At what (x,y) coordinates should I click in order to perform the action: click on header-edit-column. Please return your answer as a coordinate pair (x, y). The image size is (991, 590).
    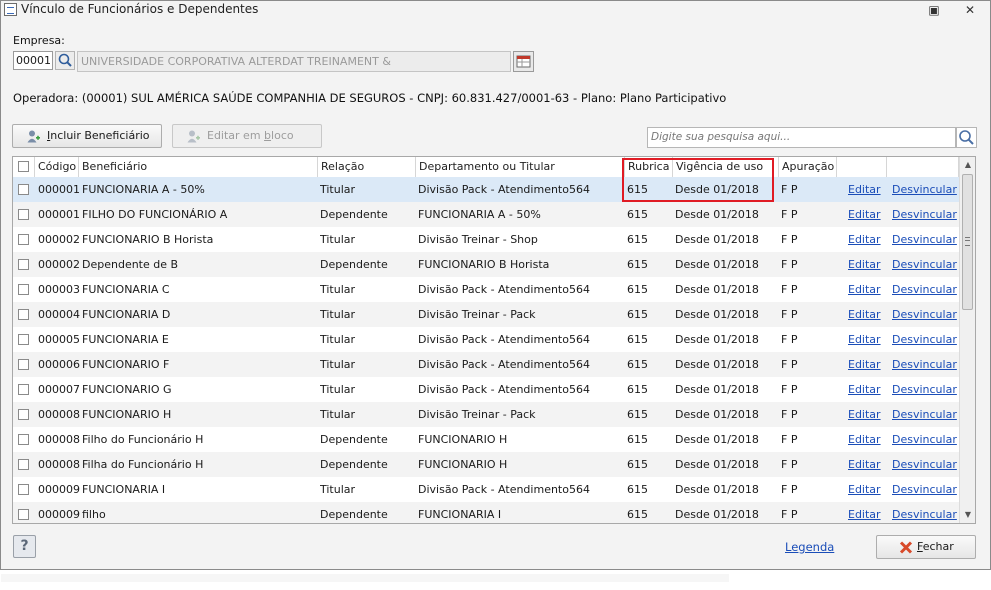
    Looking at the image, I should click on (862, 167).